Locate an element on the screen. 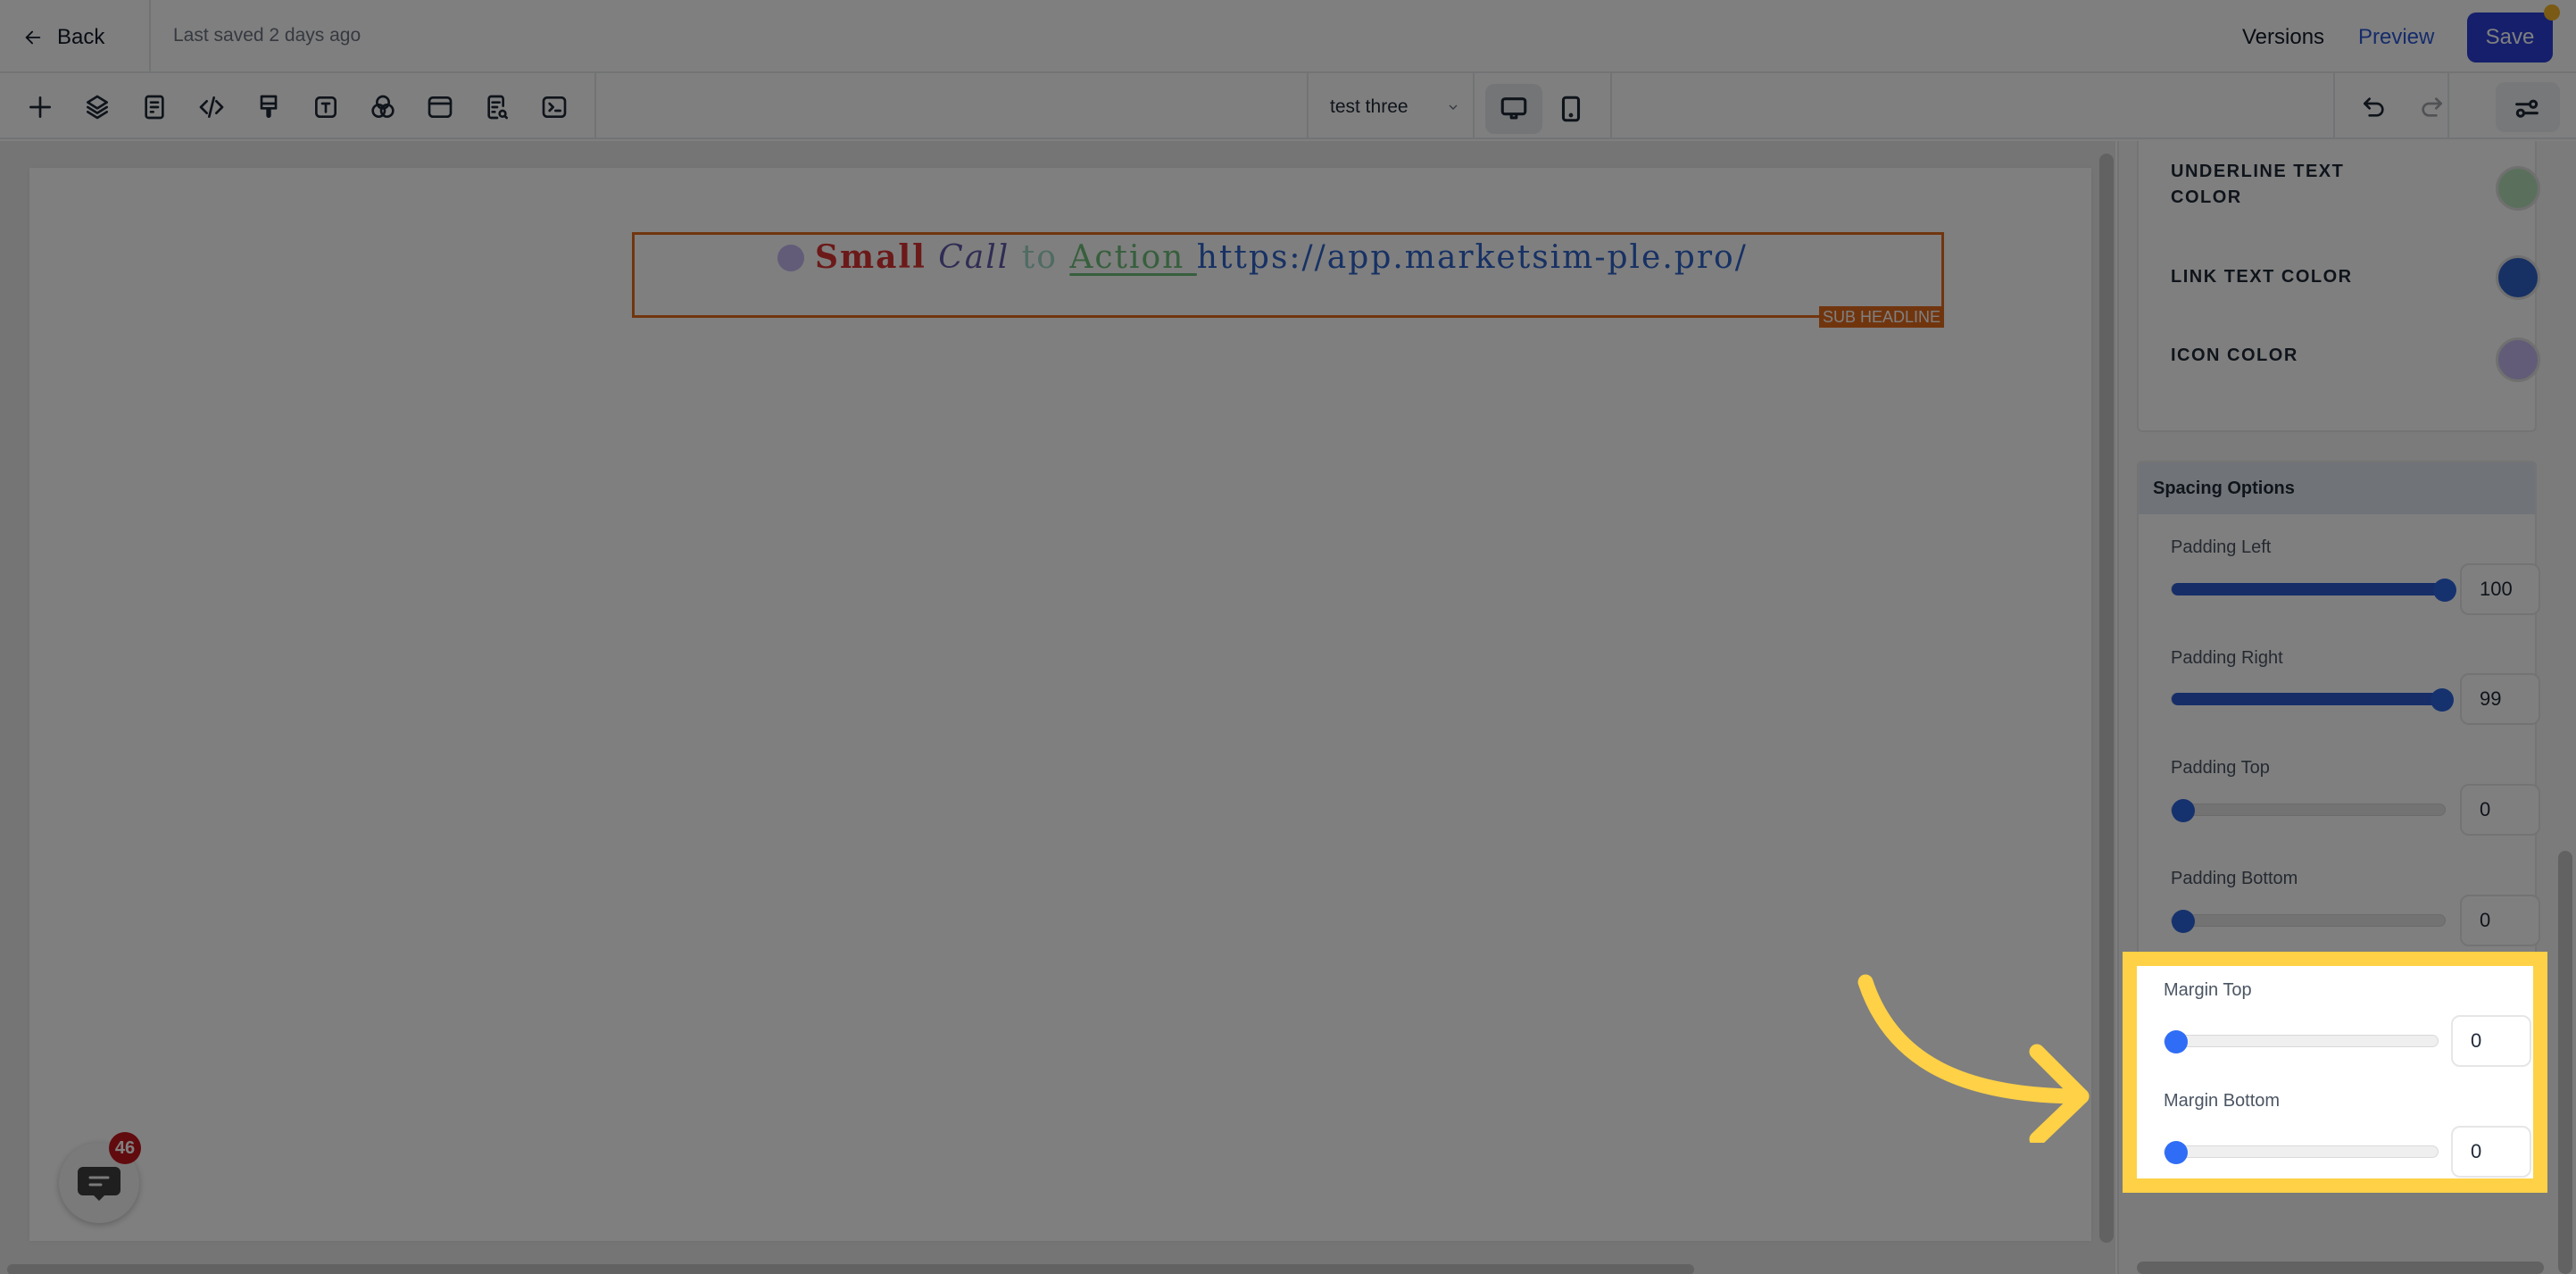 The height and width of the screenshot is (1274, 2576). icon-color-swatch is located at coordinates (2518, 359).